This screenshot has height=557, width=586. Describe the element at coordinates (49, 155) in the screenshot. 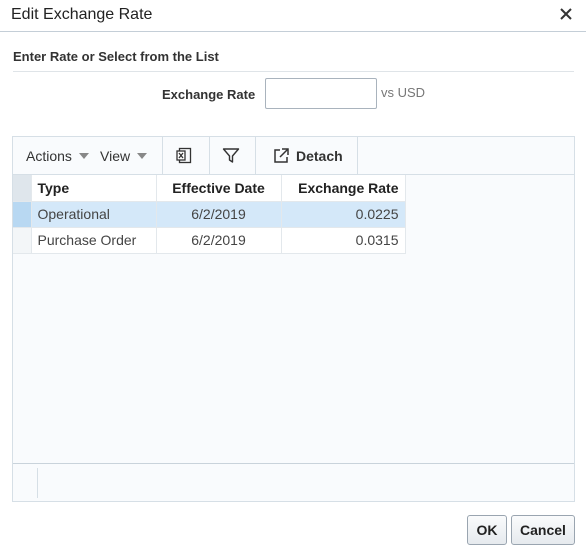

I see `actions-menu-label: Actions` at that location.